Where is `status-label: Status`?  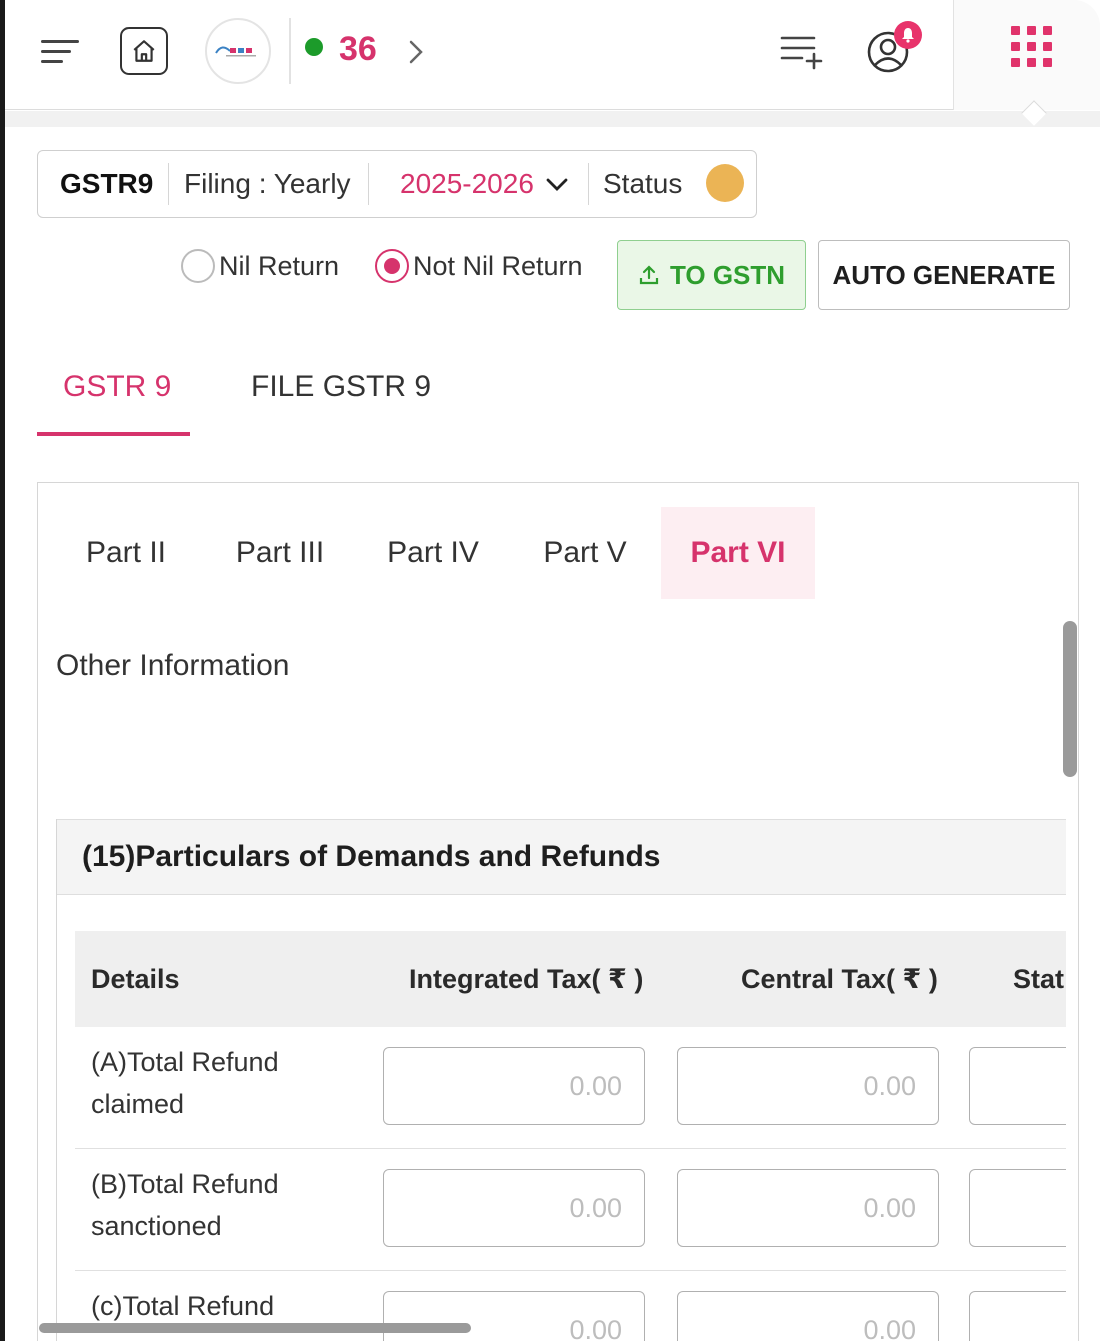 status-label: Status is located at coordinates (643, 183).